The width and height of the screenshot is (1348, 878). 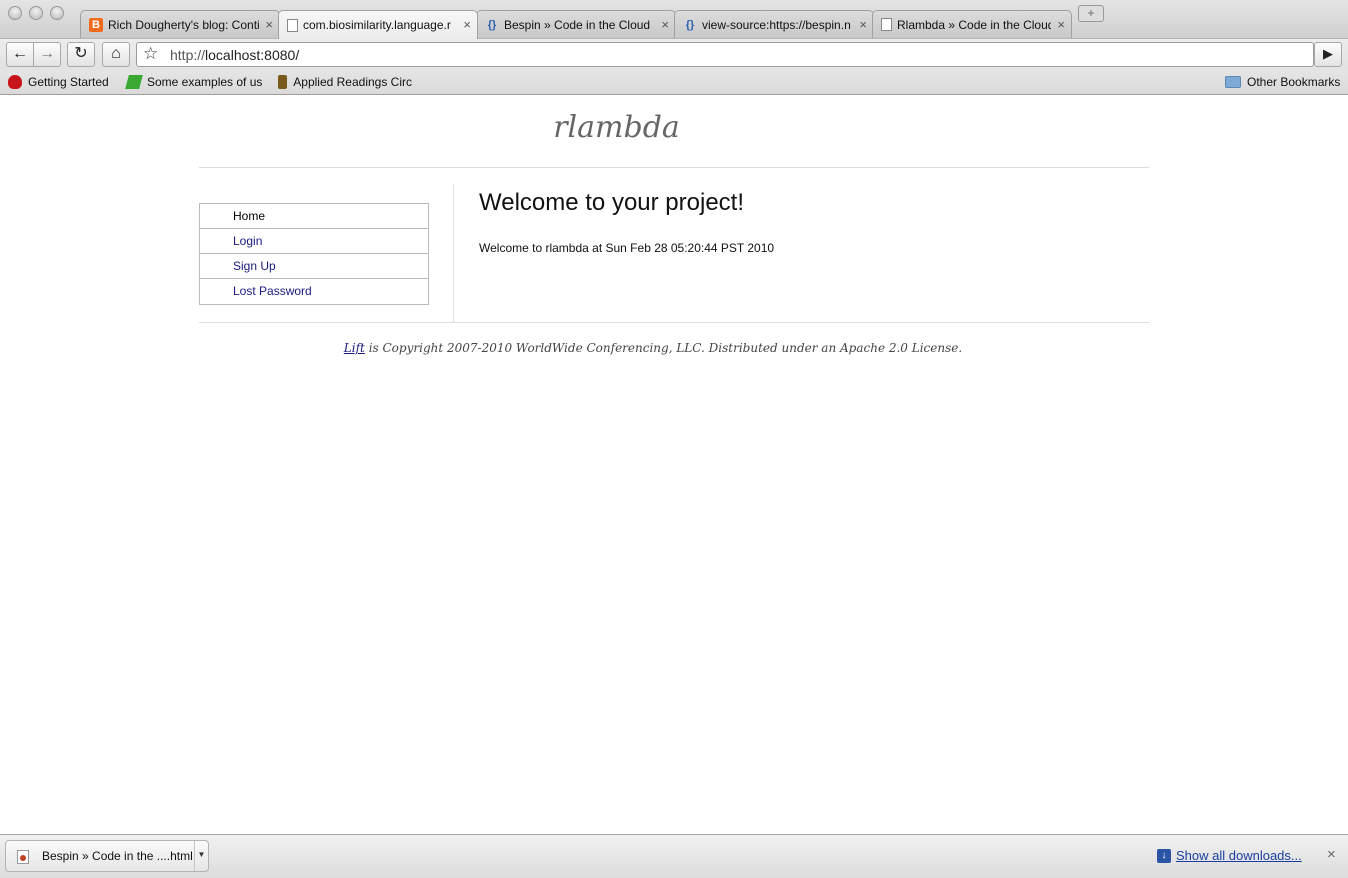 I want to click on download-name: Bespin » Code in the ....html, so click(x=117, y=856).